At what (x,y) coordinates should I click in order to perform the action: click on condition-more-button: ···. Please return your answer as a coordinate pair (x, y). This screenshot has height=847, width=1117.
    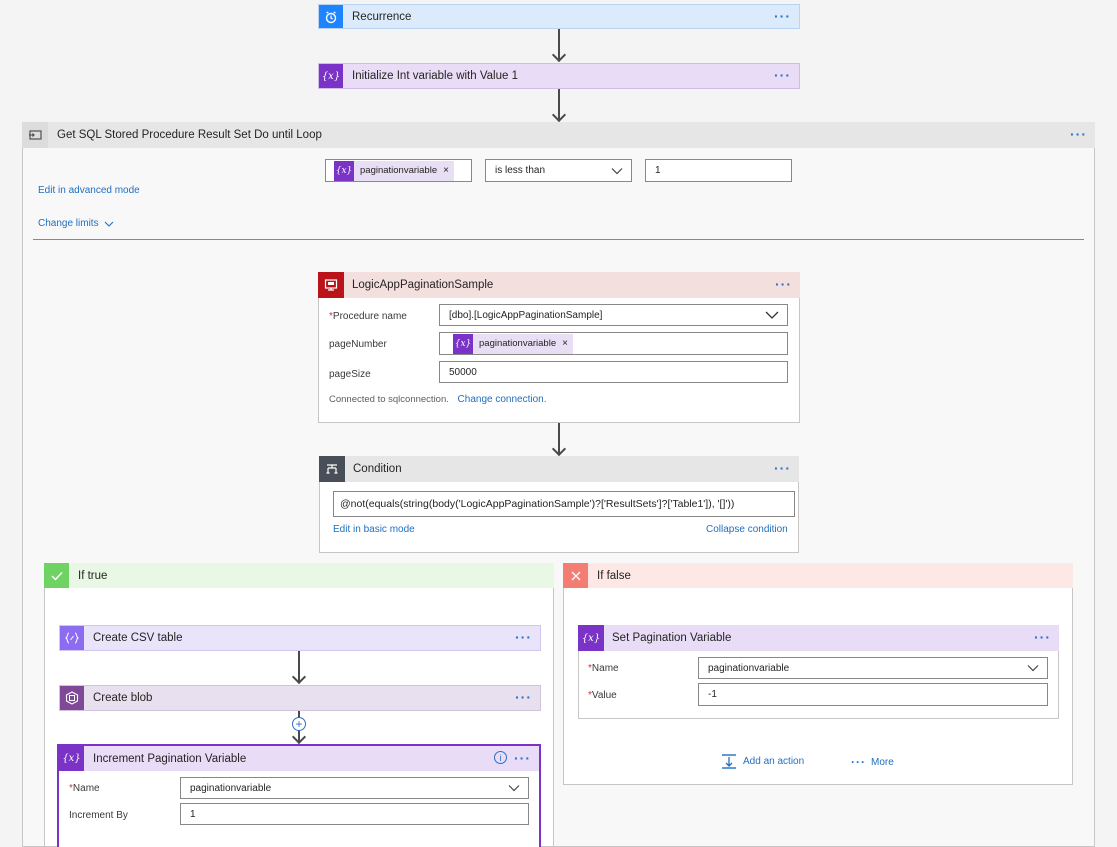
    Looking at the image, I should click on (782, 468).